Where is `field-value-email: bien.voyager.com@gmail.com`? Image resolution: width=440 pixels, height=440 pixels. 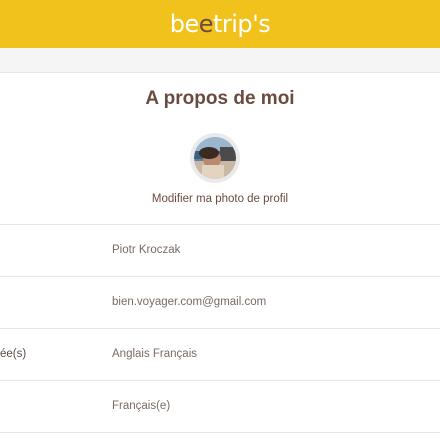 field-value-email: bien.voyager.com@gmail.com is located at coordinates (189, 302).